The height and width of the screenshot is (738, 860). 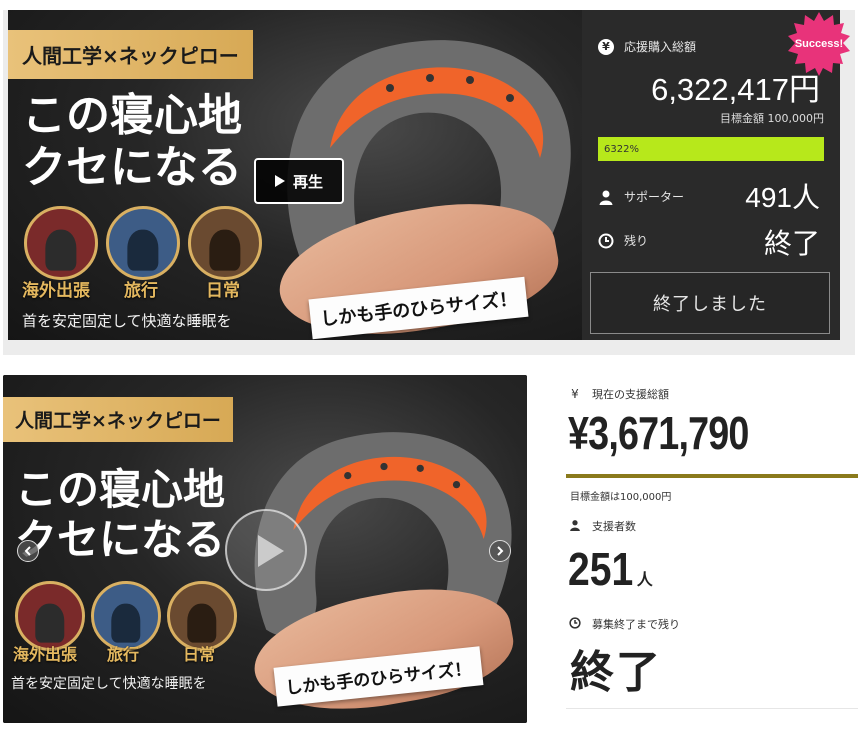 What do you see at coordinates (630, 394) in the screenshot?
I see `current-label: 現在の支援総額` at bounding box center [630, 394].